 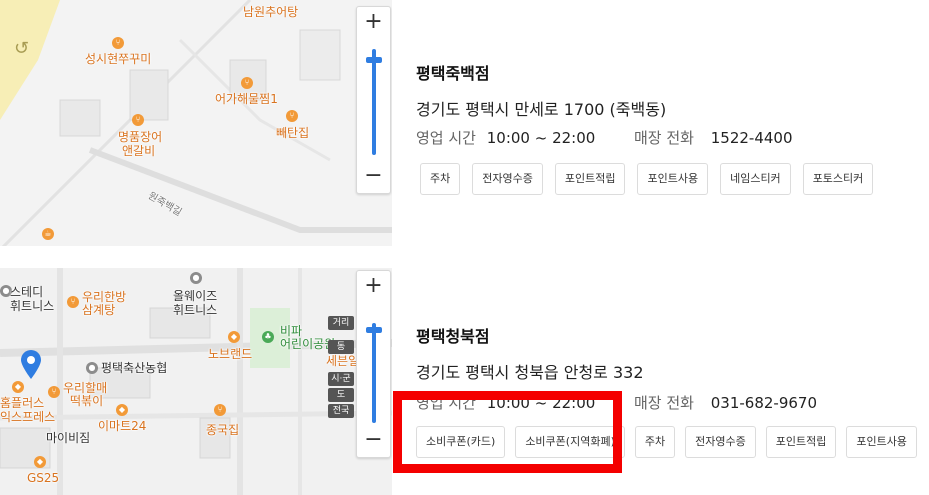 I want to click on map-label: 평택축산농협, so click(x=134, y=368).